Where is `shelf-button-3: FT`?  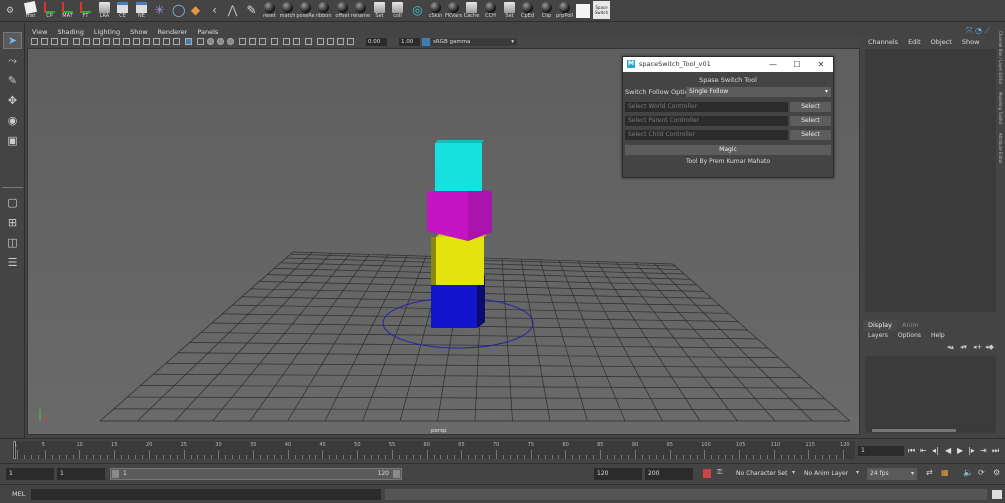 shelf-button-3: FT is located at coordinates (85, 11).